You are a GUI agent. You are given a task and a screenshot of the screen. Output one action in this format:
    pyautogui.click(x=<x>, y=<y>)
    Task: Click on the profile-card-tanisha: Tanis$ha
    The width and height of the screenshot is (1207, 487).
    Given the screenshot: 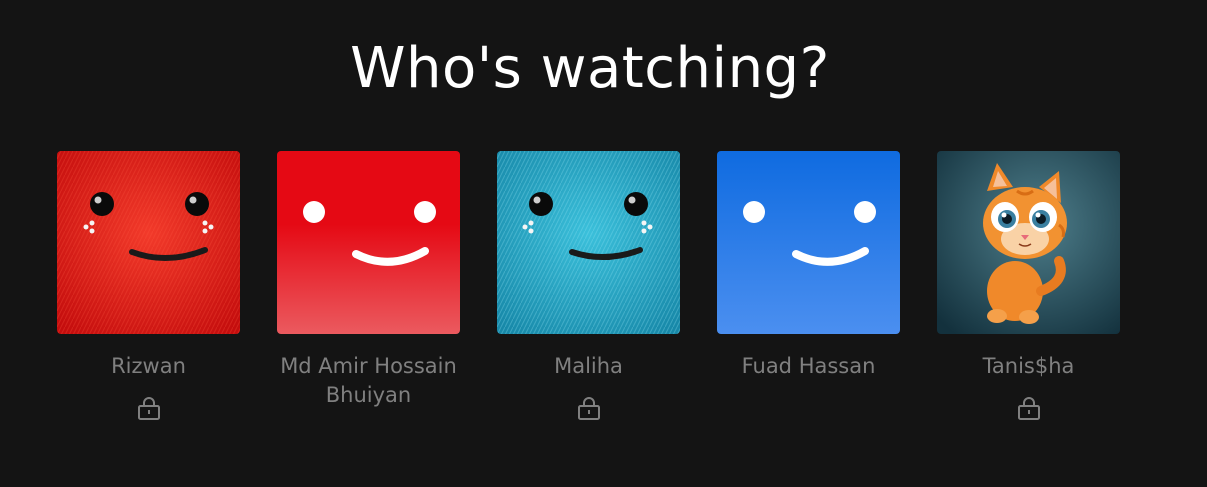 What is the action you would take?
    pyautogui.click(x=1028, y=286)
    